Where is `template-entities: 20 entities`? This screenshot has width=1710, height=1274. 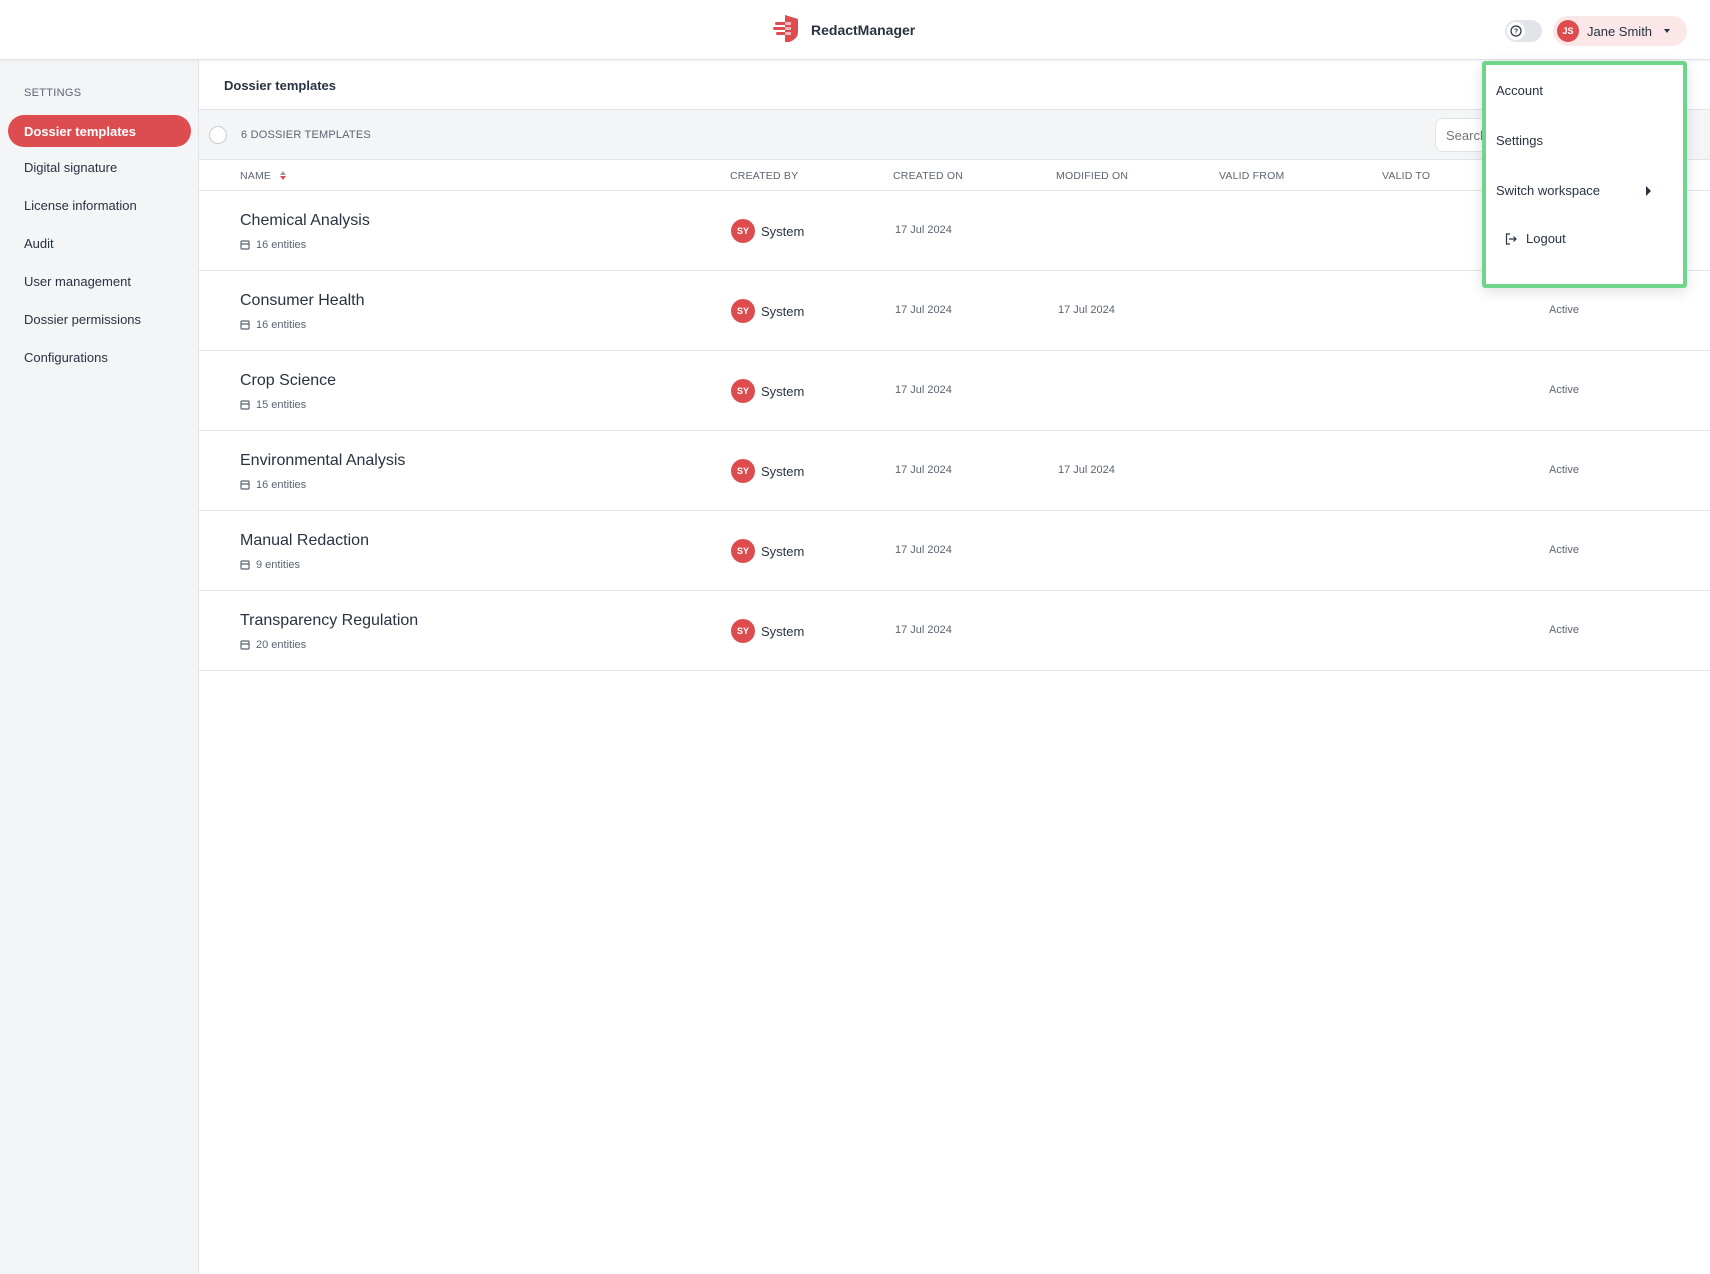 template-entities: 20 entities is located at coordinates (273, 645).